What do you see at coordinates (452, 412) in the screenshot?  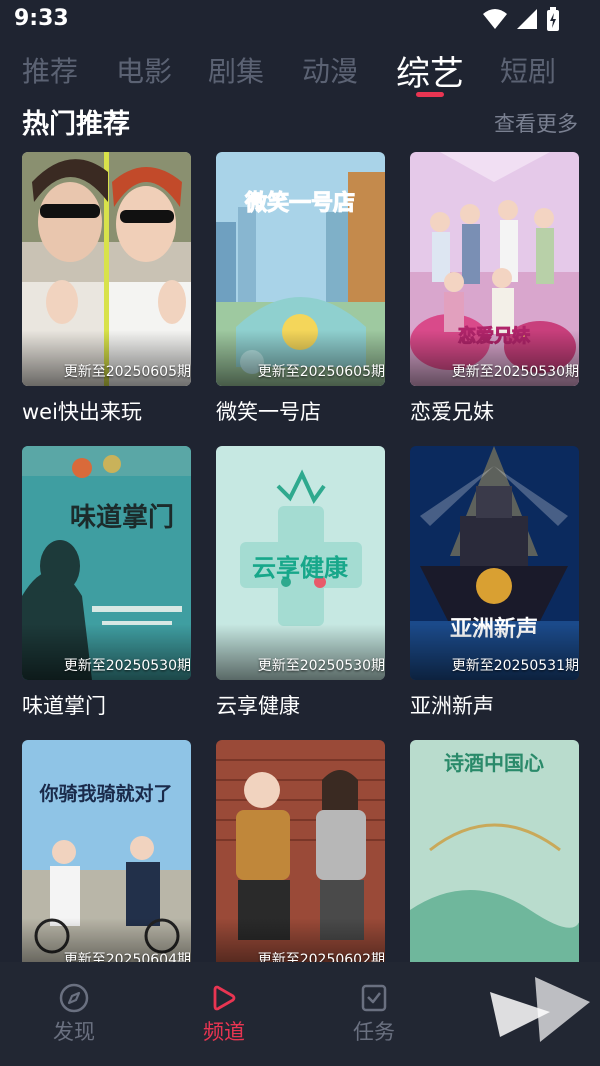 I see `card-title: 恋爱兄妹` at bounding box center [452, 412].